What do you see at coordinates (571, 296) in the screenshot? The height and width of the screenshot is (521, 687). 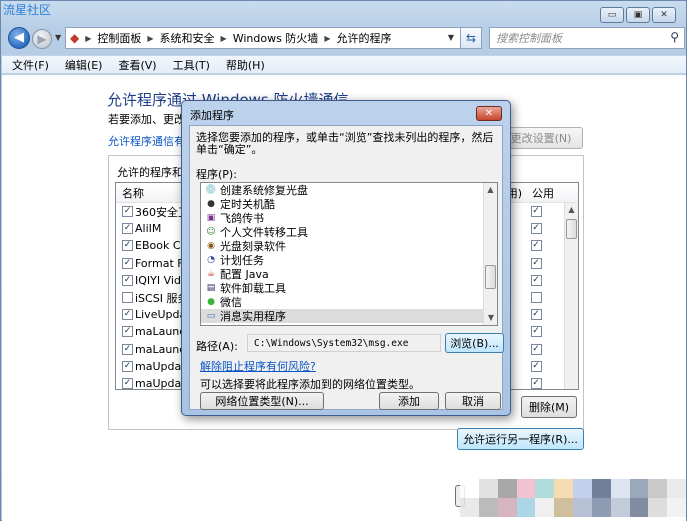 I see `list-scrollbar: ▲` at bounding box center [571, 296].